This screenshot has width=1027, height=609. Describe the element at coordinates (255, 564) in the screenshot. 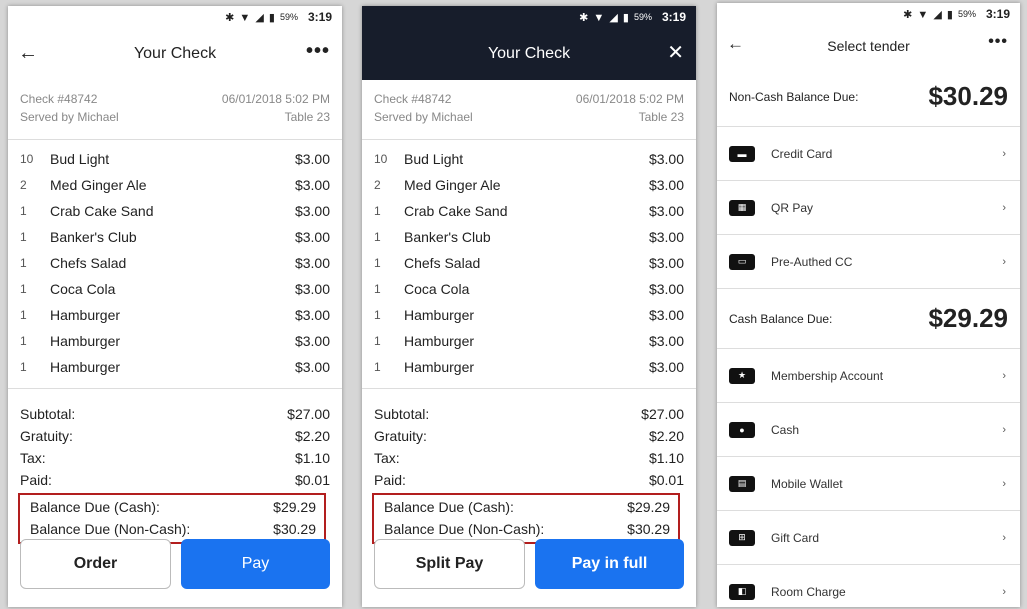

I see `pay-button: Pay` at that location.